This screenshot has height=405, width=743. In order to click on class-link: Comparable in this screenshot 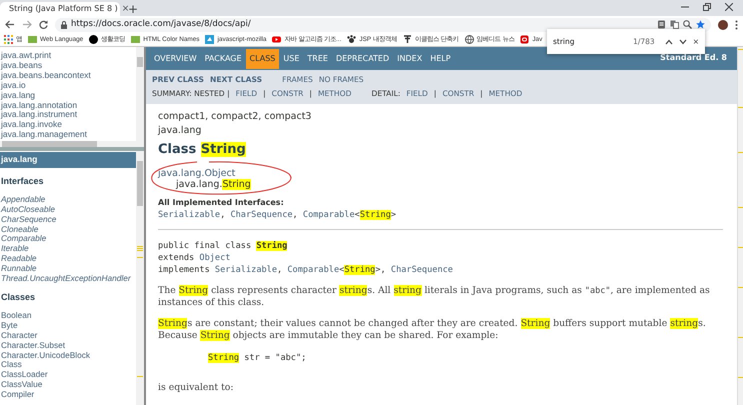, I will do `click(68, 239)`.